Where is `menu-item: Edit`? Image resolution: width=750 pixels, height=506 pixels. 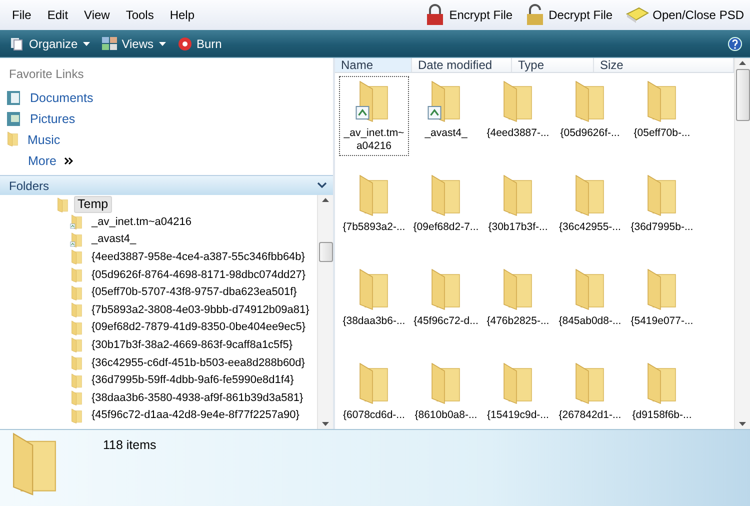 menu-item: Edit is located at coordinates (57, 15).